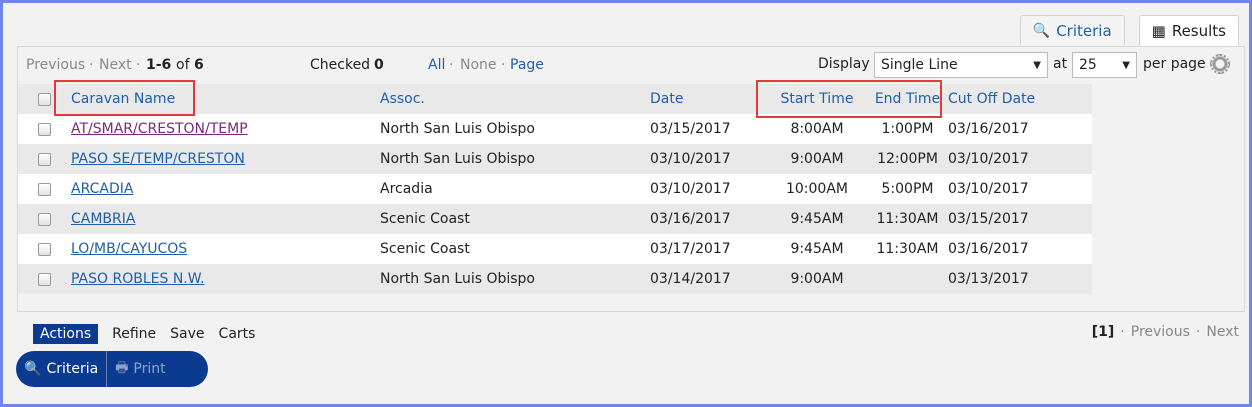 Image resolution: width=1252 pixels, height=407 pixels. What do you see at coordinates (1084, 30) in the screenshot?
I see `tab-criteria-label: Criteria` at bounding box center [1084, 30].